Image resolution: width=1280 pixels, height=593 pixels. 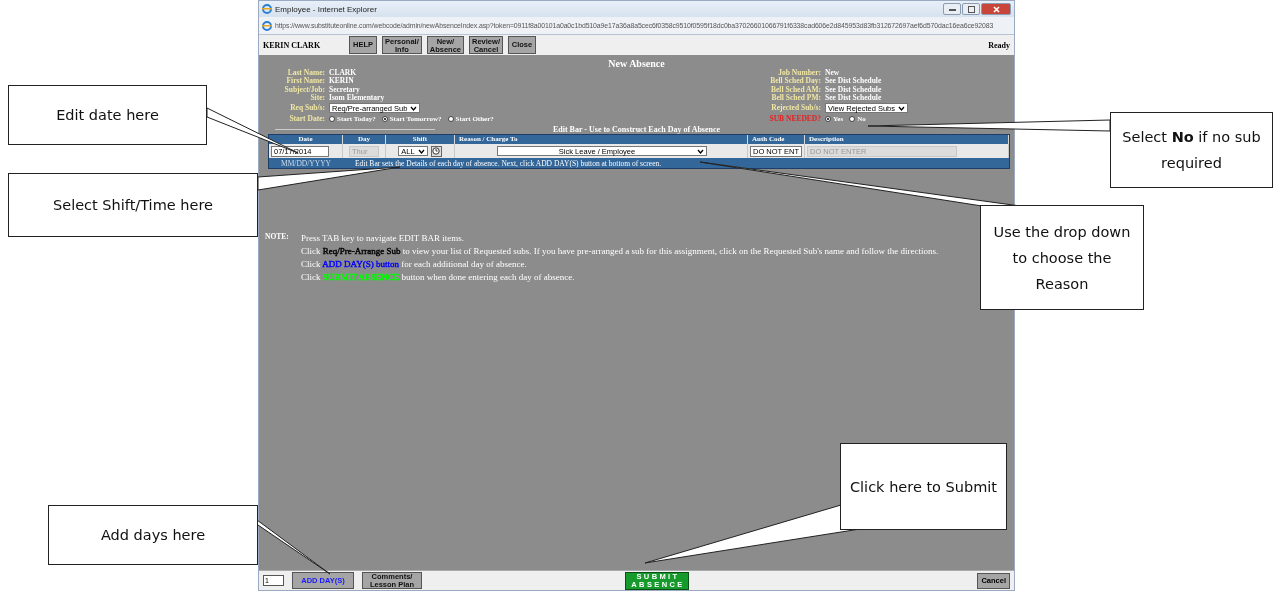 What do you see at coordinates (923, 487) in the screenshot?
I see `callout-text: Click here to Submit` at bounding box center [923, 487].